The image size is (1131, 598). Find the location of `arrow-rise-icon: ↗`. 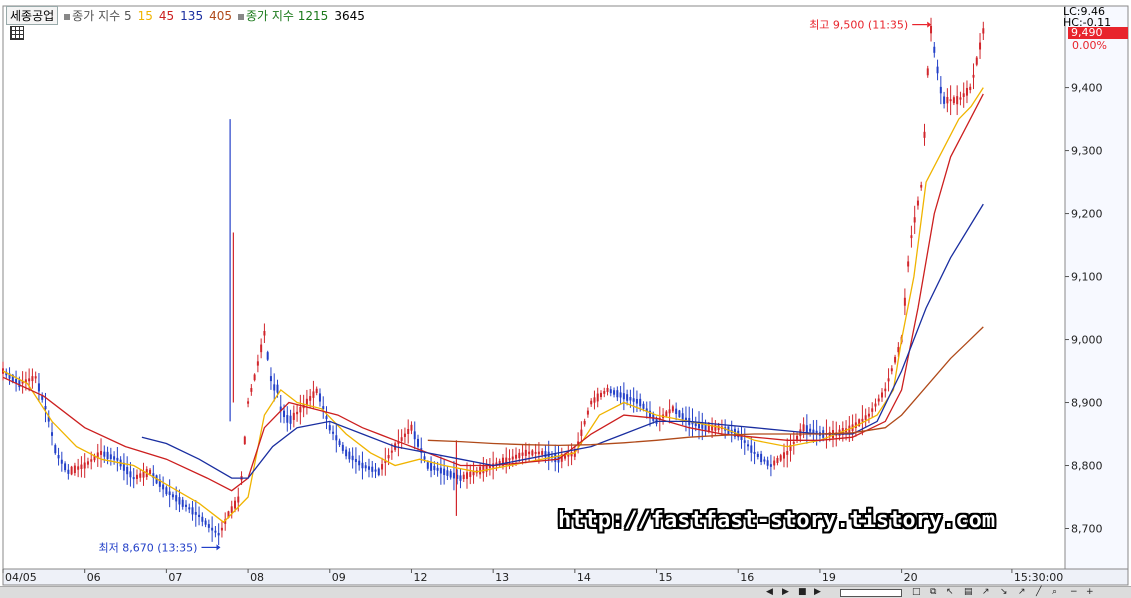

arrow-rise-icon: ↗ is located at coordinates (1022, 592).